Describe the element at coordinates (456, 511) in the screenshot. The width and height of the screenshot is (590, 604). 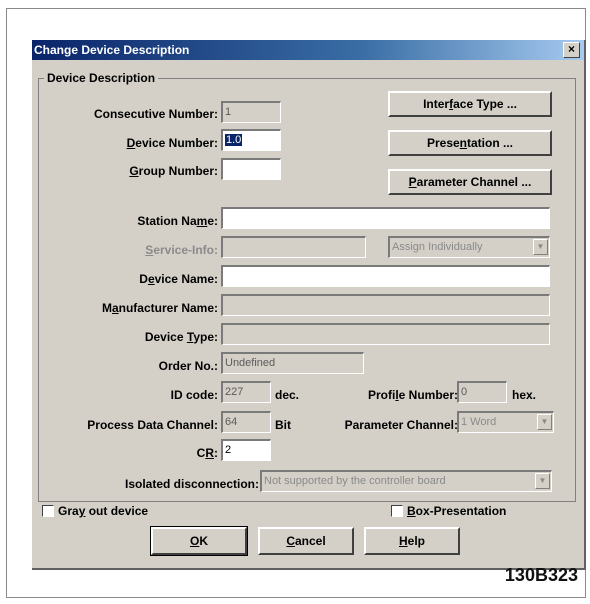
I see `box-presentation-label: Box-Presentation` at that location.